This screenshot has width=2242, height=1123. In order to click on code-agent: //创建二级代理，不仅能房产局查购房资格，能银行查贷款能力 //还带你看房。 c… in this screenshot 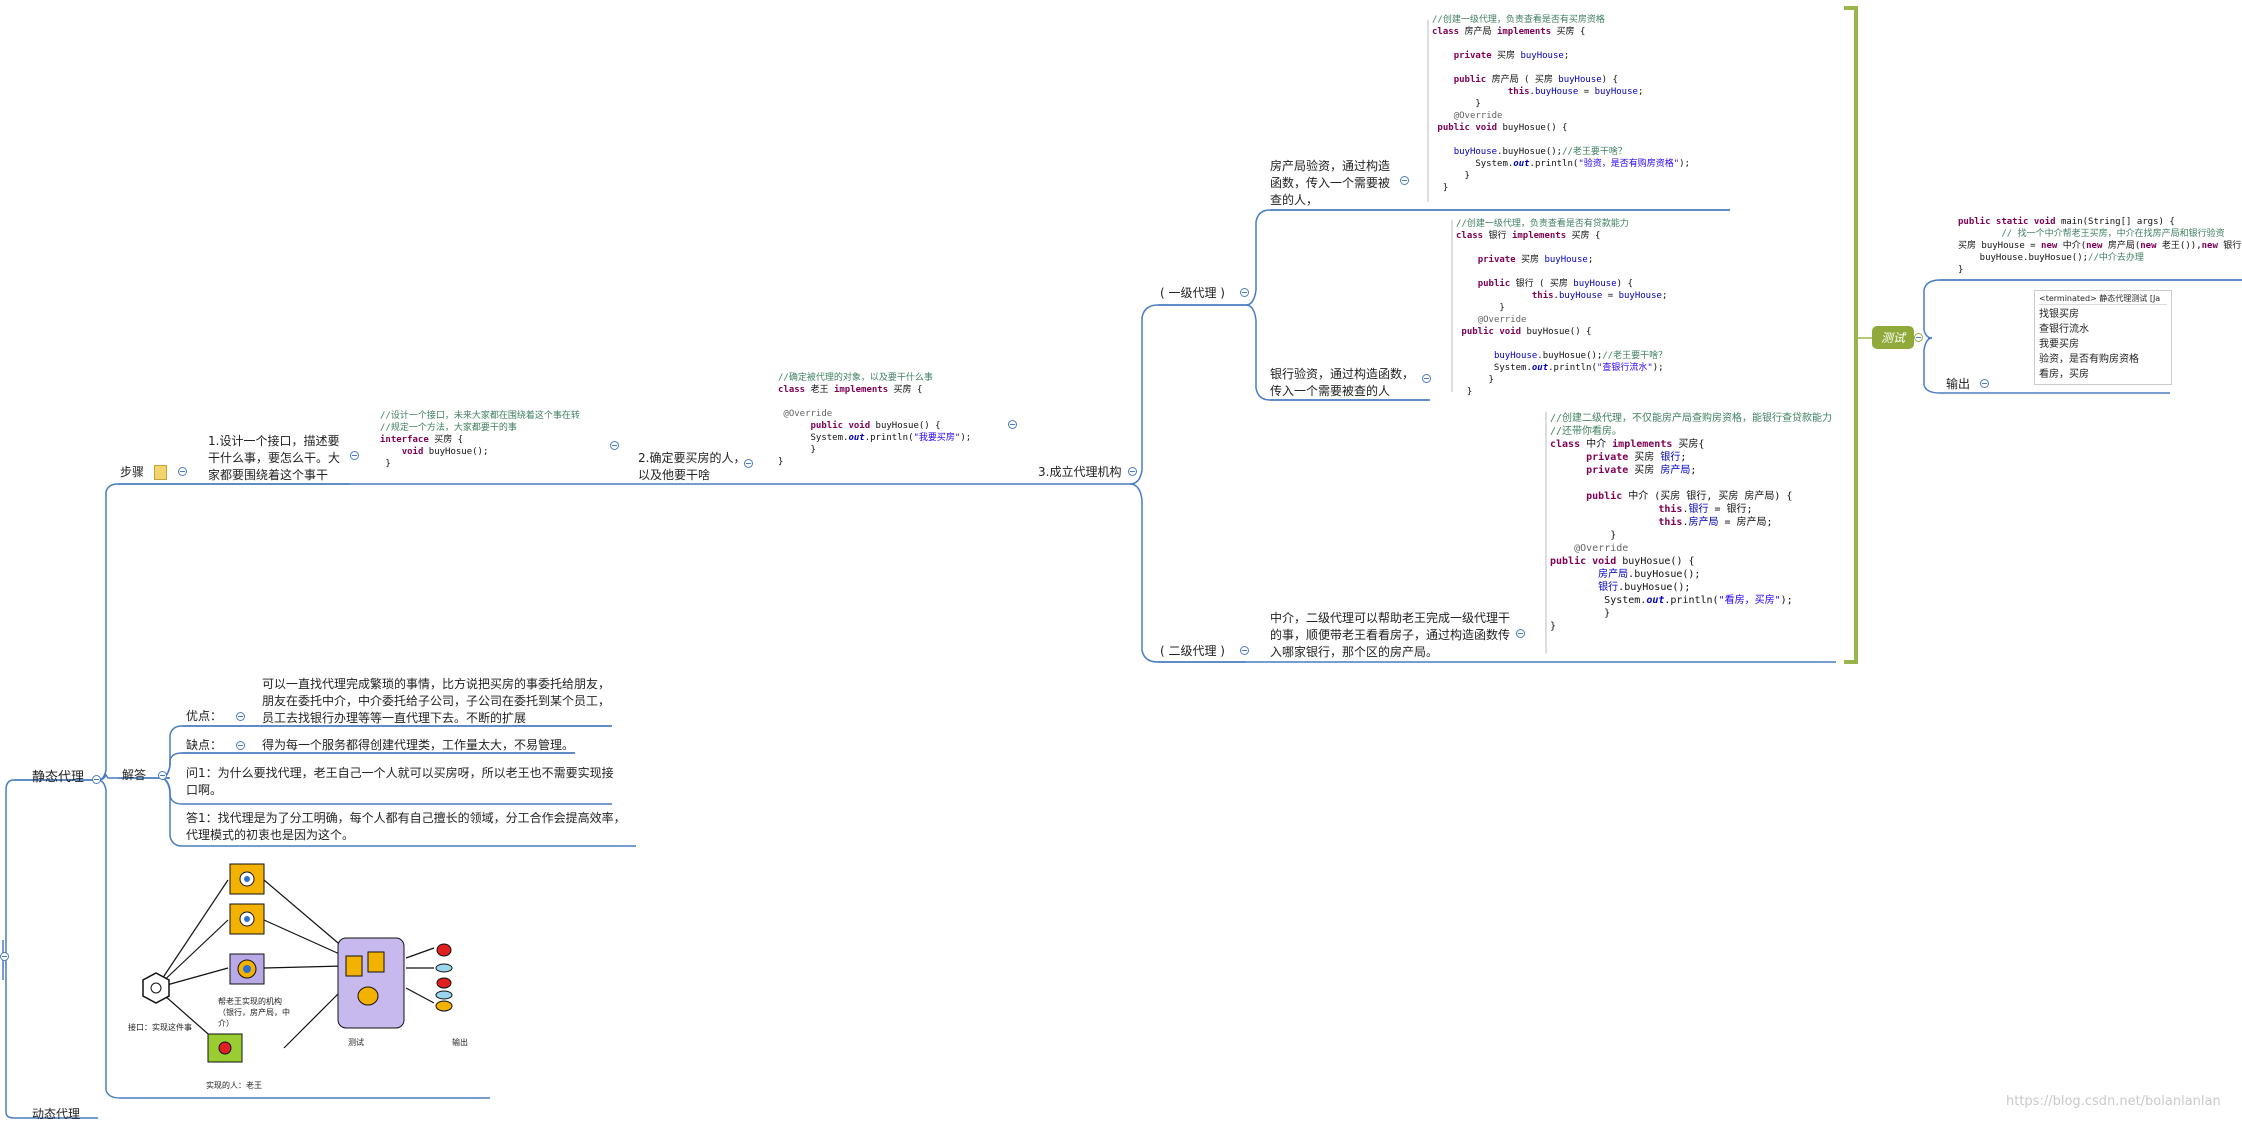, I will do `click(1691, 522)`.